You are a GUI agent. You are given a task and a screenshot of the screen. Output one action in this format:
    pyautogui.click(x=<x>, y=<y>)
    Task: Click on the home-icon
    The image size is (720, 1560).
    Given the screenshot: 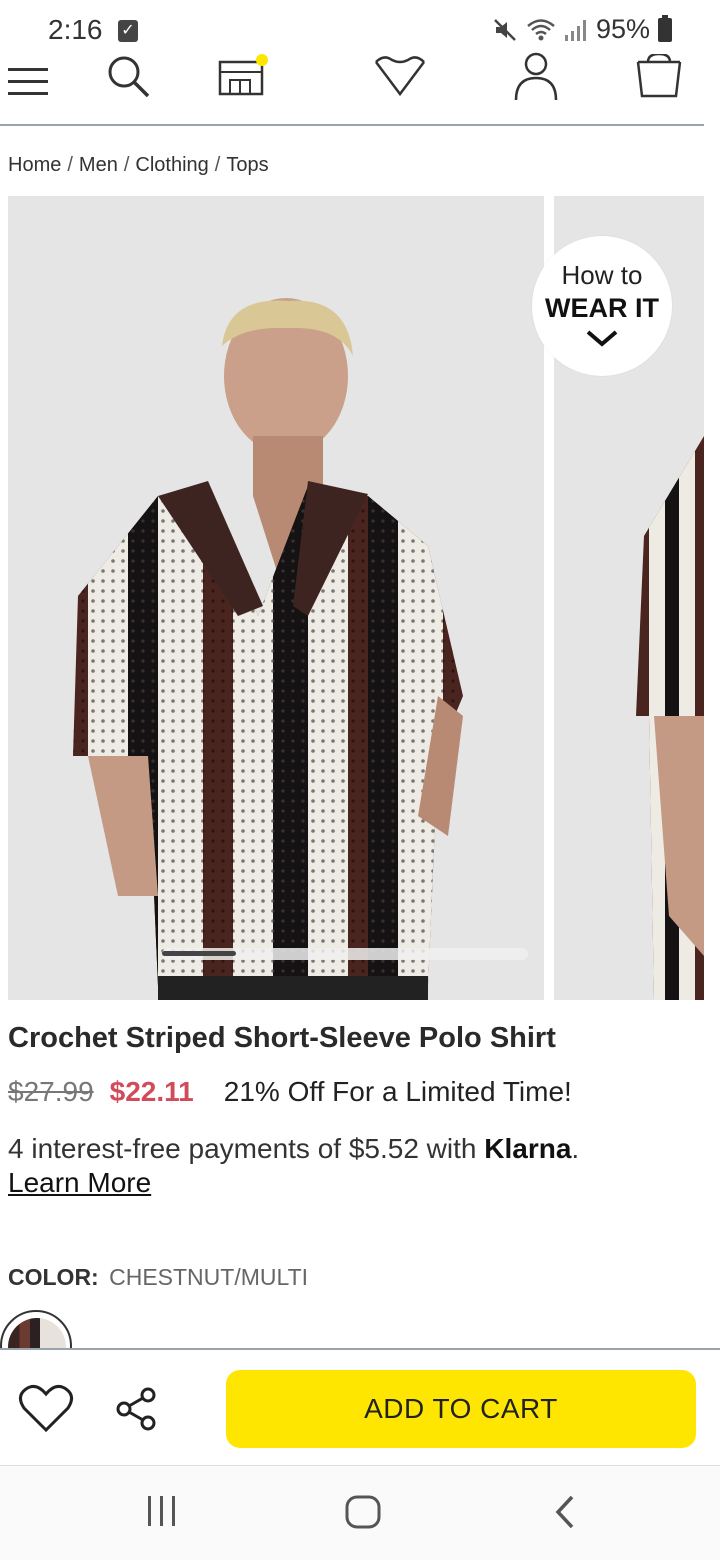 What is the action you would take?
    pyautogui.click(x=363, y=1512)
    